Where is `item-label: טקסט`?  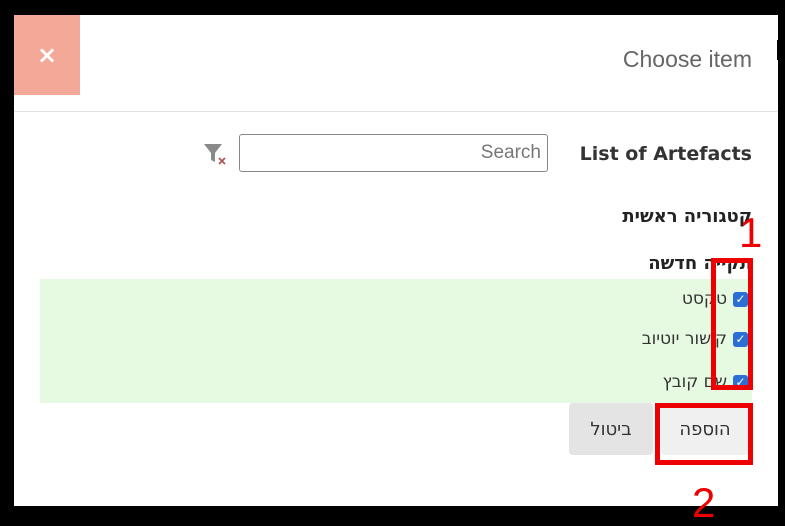
item-label: טקסט is located at coordinates (704, 299).